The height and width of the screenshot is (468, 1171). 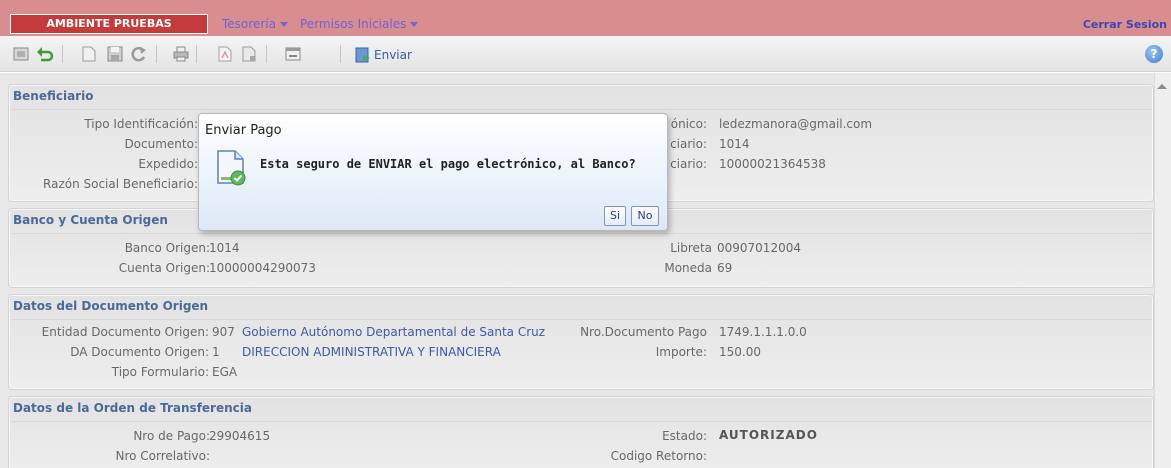 I want to click on window-icon, so click(x=293, y=54).